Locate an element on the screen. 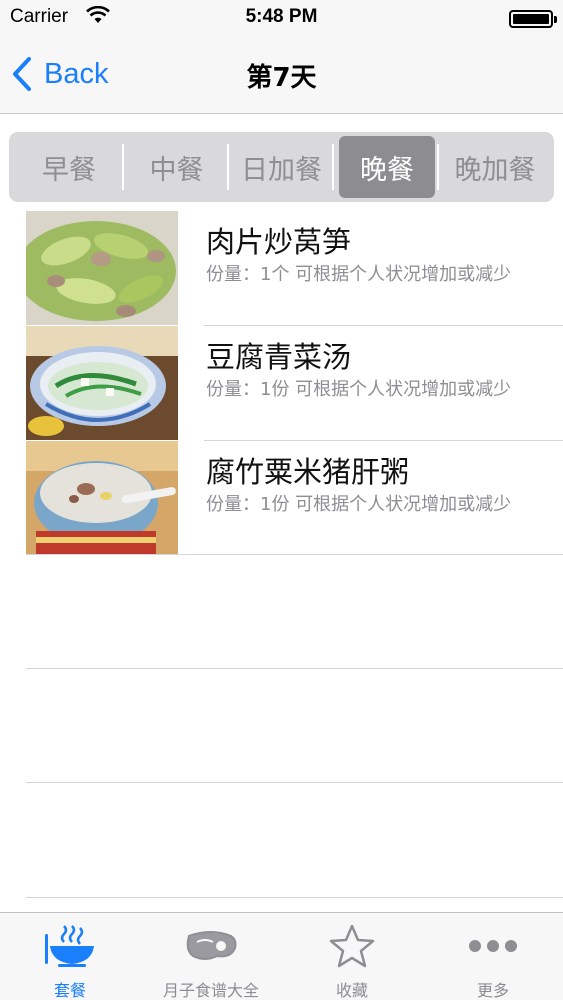  segment-dinner: 晚餐 is located at coordinates (387, 167).